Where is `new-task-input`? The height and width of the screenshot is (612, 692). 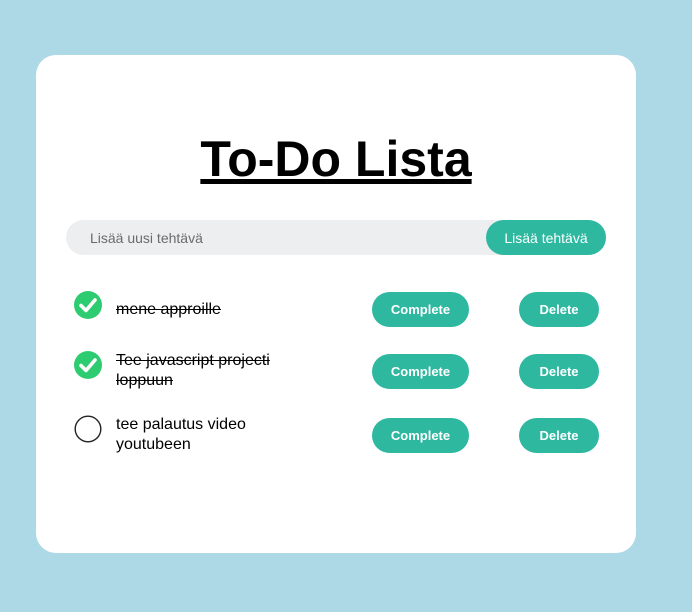 new-task-input is located at coordinates (271, 237).